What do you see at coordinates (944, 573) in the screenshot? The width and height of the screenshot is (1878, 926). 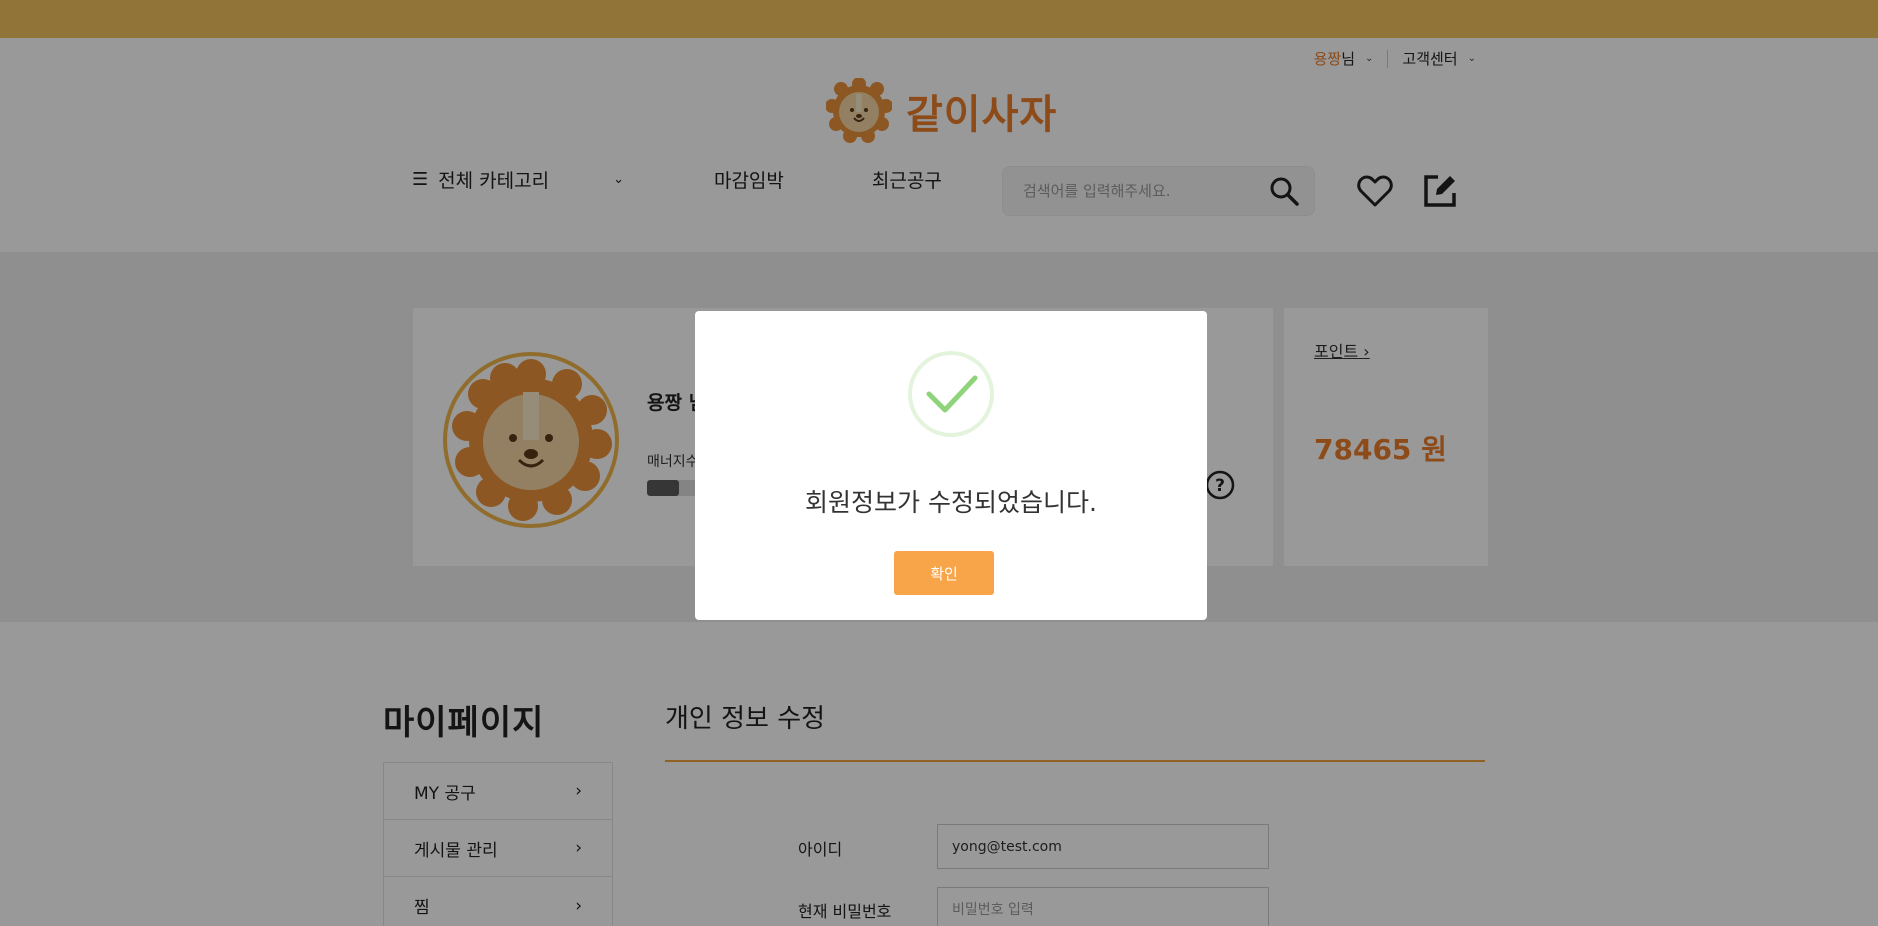 I see `confirm-button: 확인` at bounding box center [944, 573].